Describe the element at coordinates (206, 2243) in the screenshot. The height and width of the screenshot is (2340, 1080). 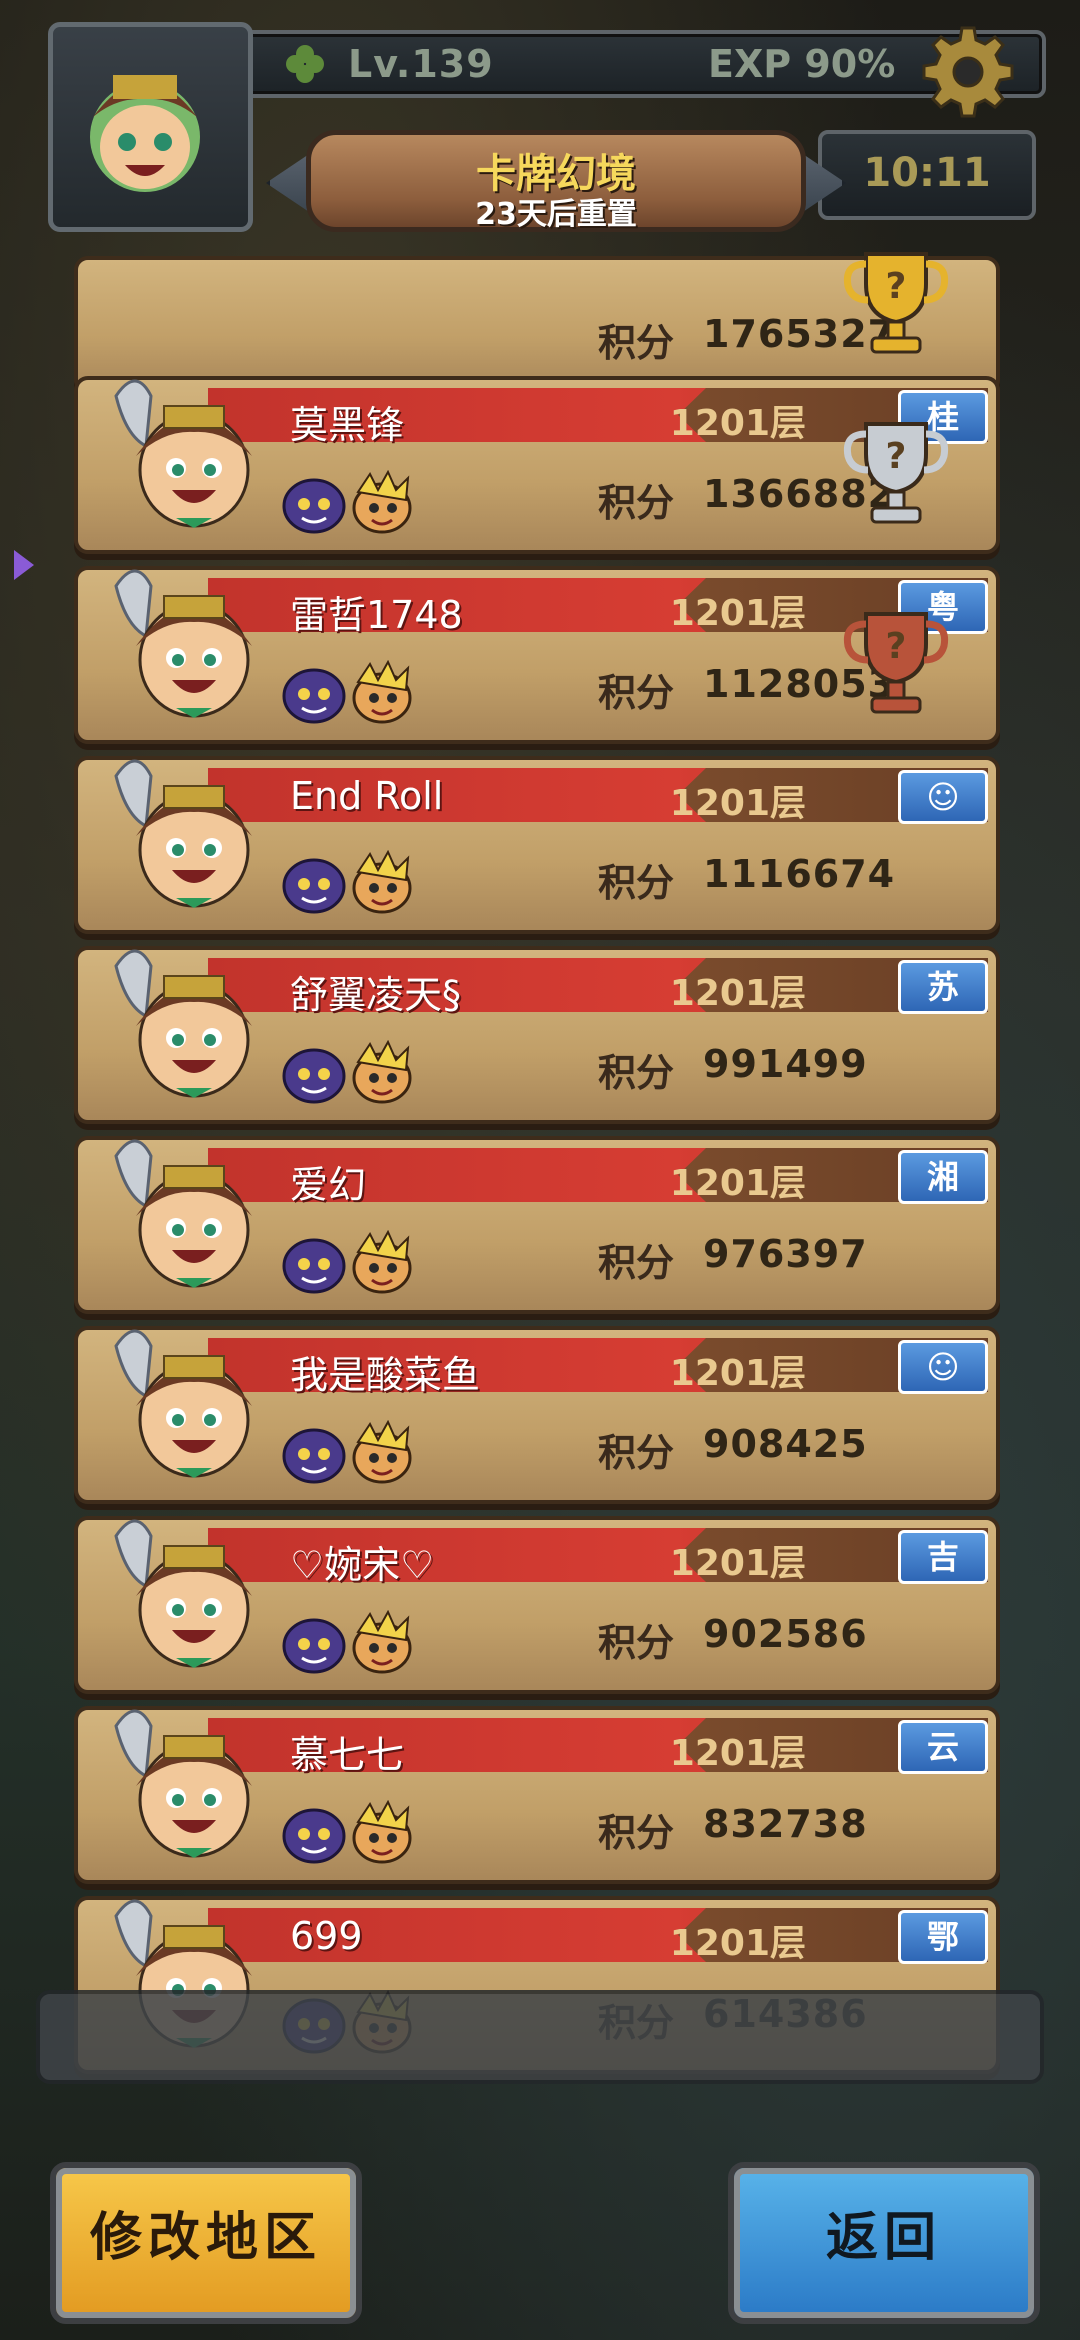
I see `change-region-button: 修改地区` at that location.